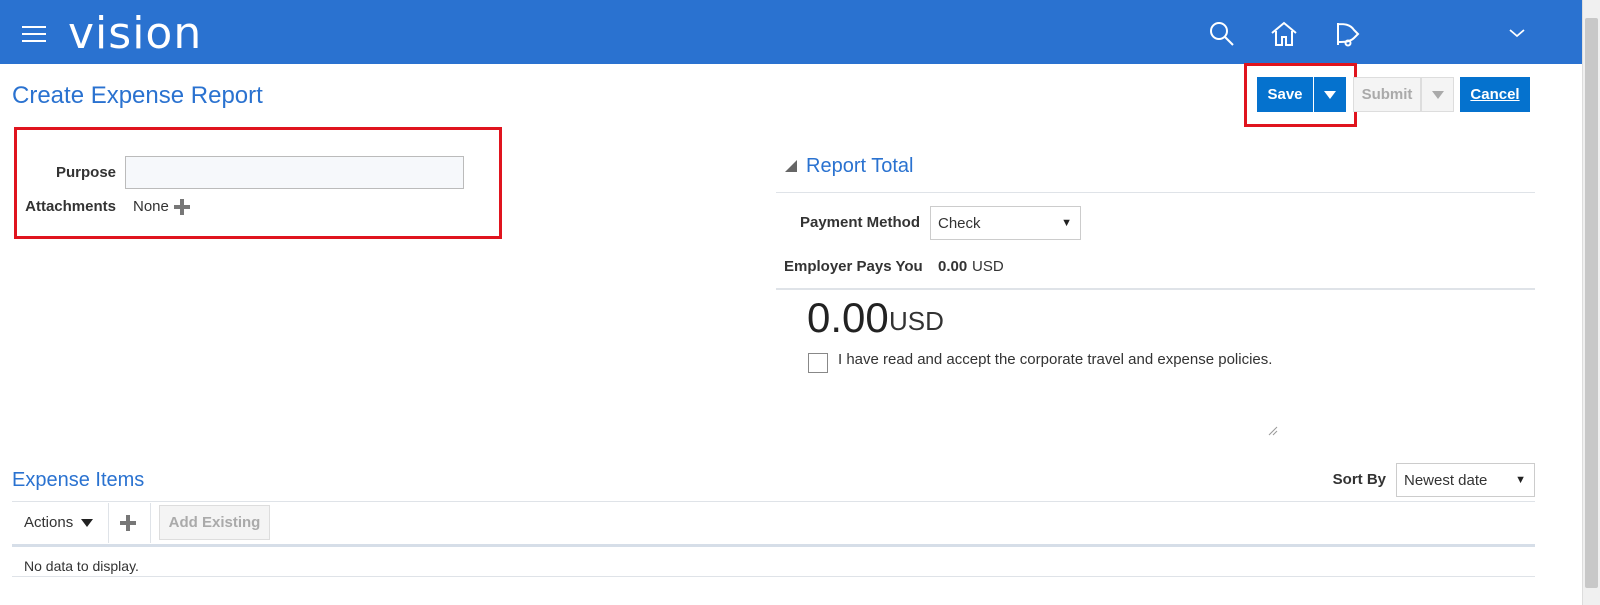 This screenshot has width=1600, height=605. I want to click on payment-method-value: Check, so click(959, 223).